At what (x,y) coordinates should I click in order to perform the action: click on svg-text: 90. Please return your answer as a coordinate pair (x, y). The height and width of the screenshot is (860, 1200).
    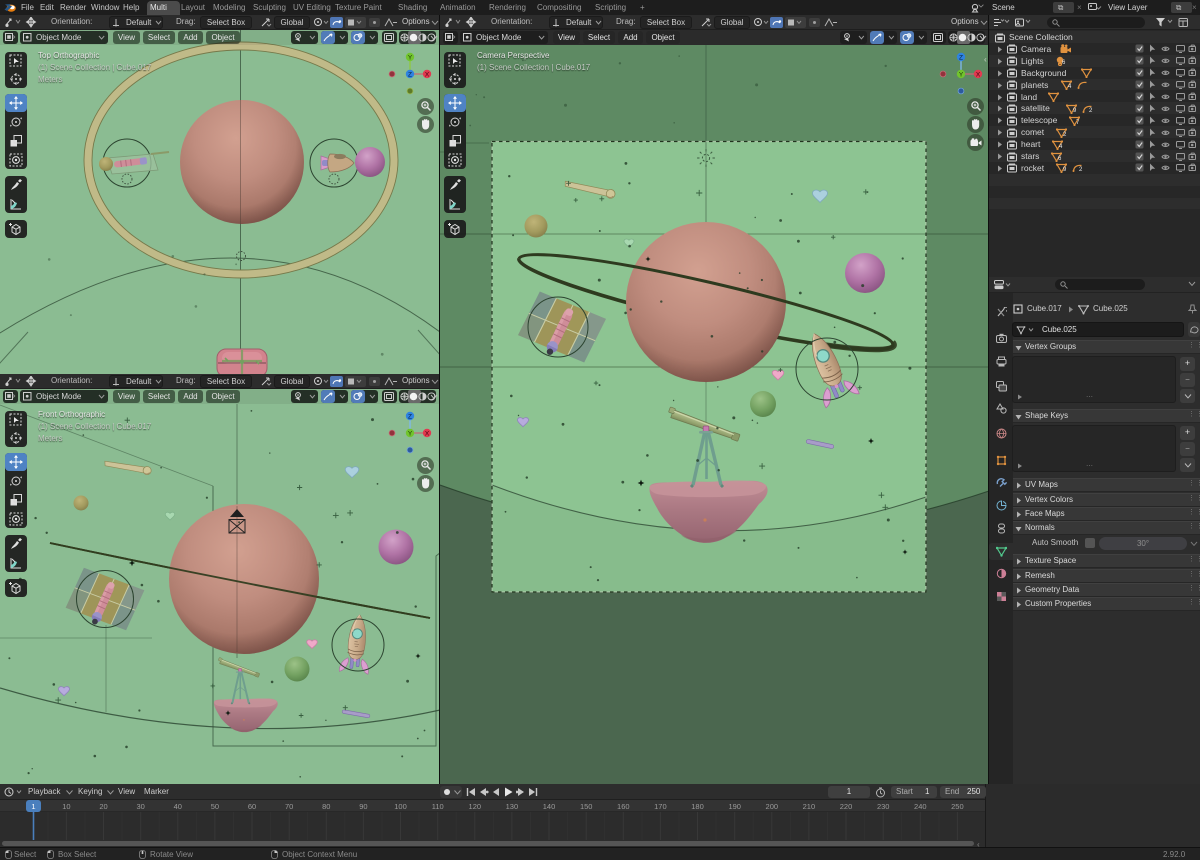
    Looking at the image, I should click on (363, 806).